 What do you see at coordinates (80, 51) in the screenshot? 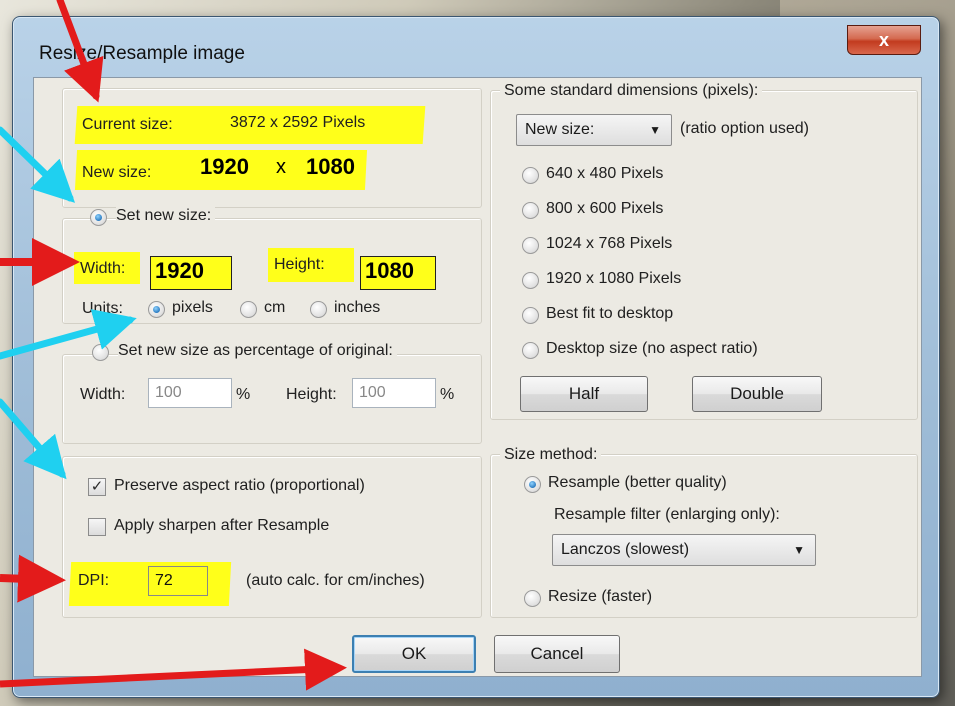
I see `red-arrow-current-size` at bounding box center [80, 51].